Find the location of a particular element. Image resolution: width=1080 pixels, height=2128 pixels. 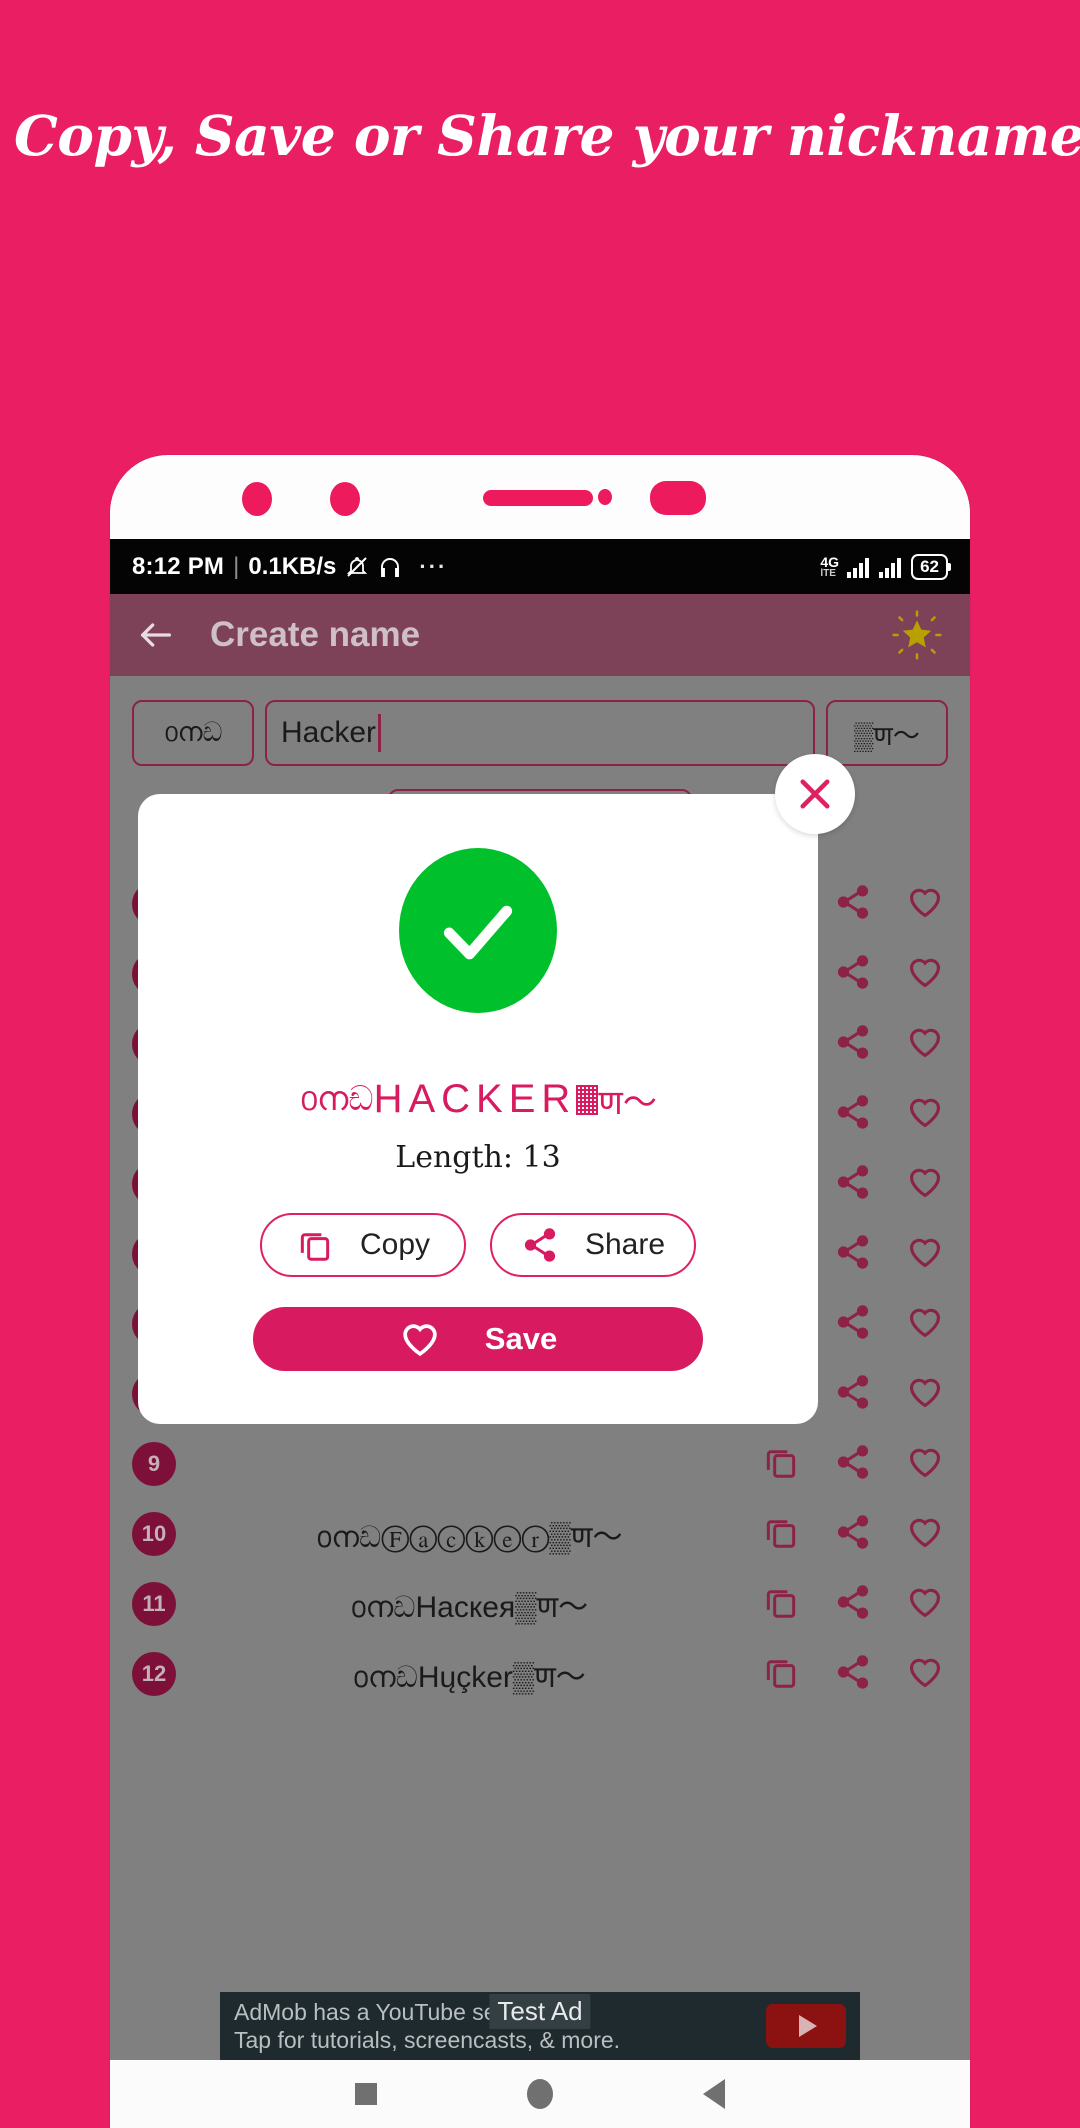

dialog-nickname-block is located at coordinates (587, 1099).